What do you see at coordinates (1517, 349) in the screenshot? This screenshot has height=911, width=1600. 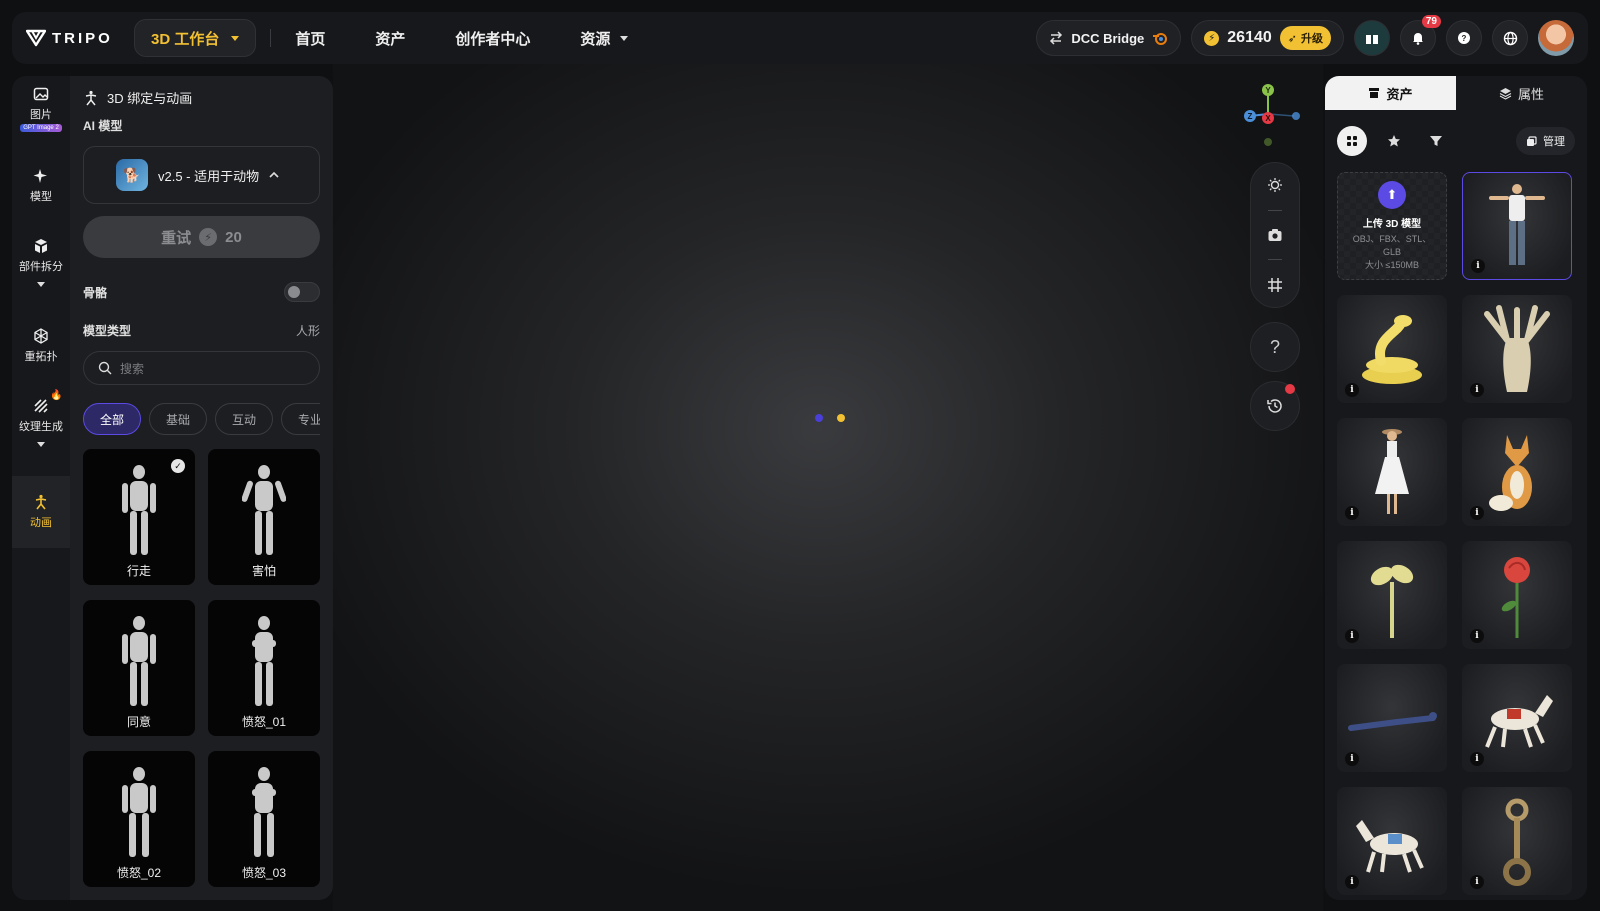 I see `asset-card-tree-creature: i` at bounding box center [1517, 349].